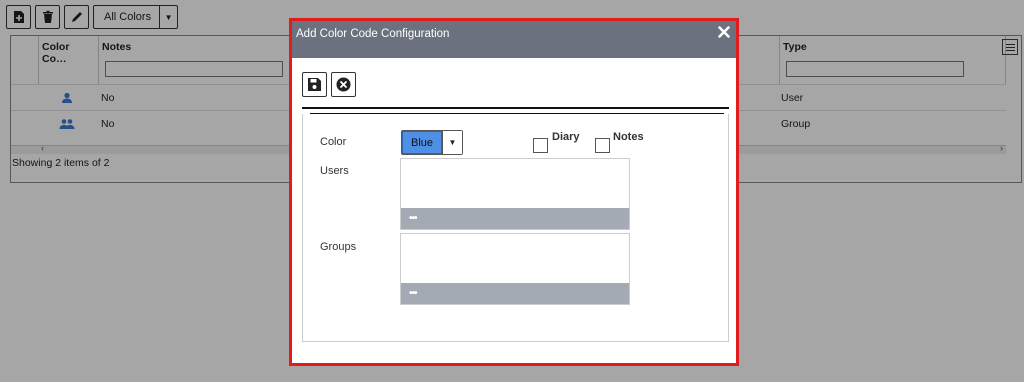 Image resolution: width=1024 pixels, height=382 pixels. Describe the element at coordinates (514, 39) in the screenshot. I see `dialog-header: Add Color Code Configuration` at that location.